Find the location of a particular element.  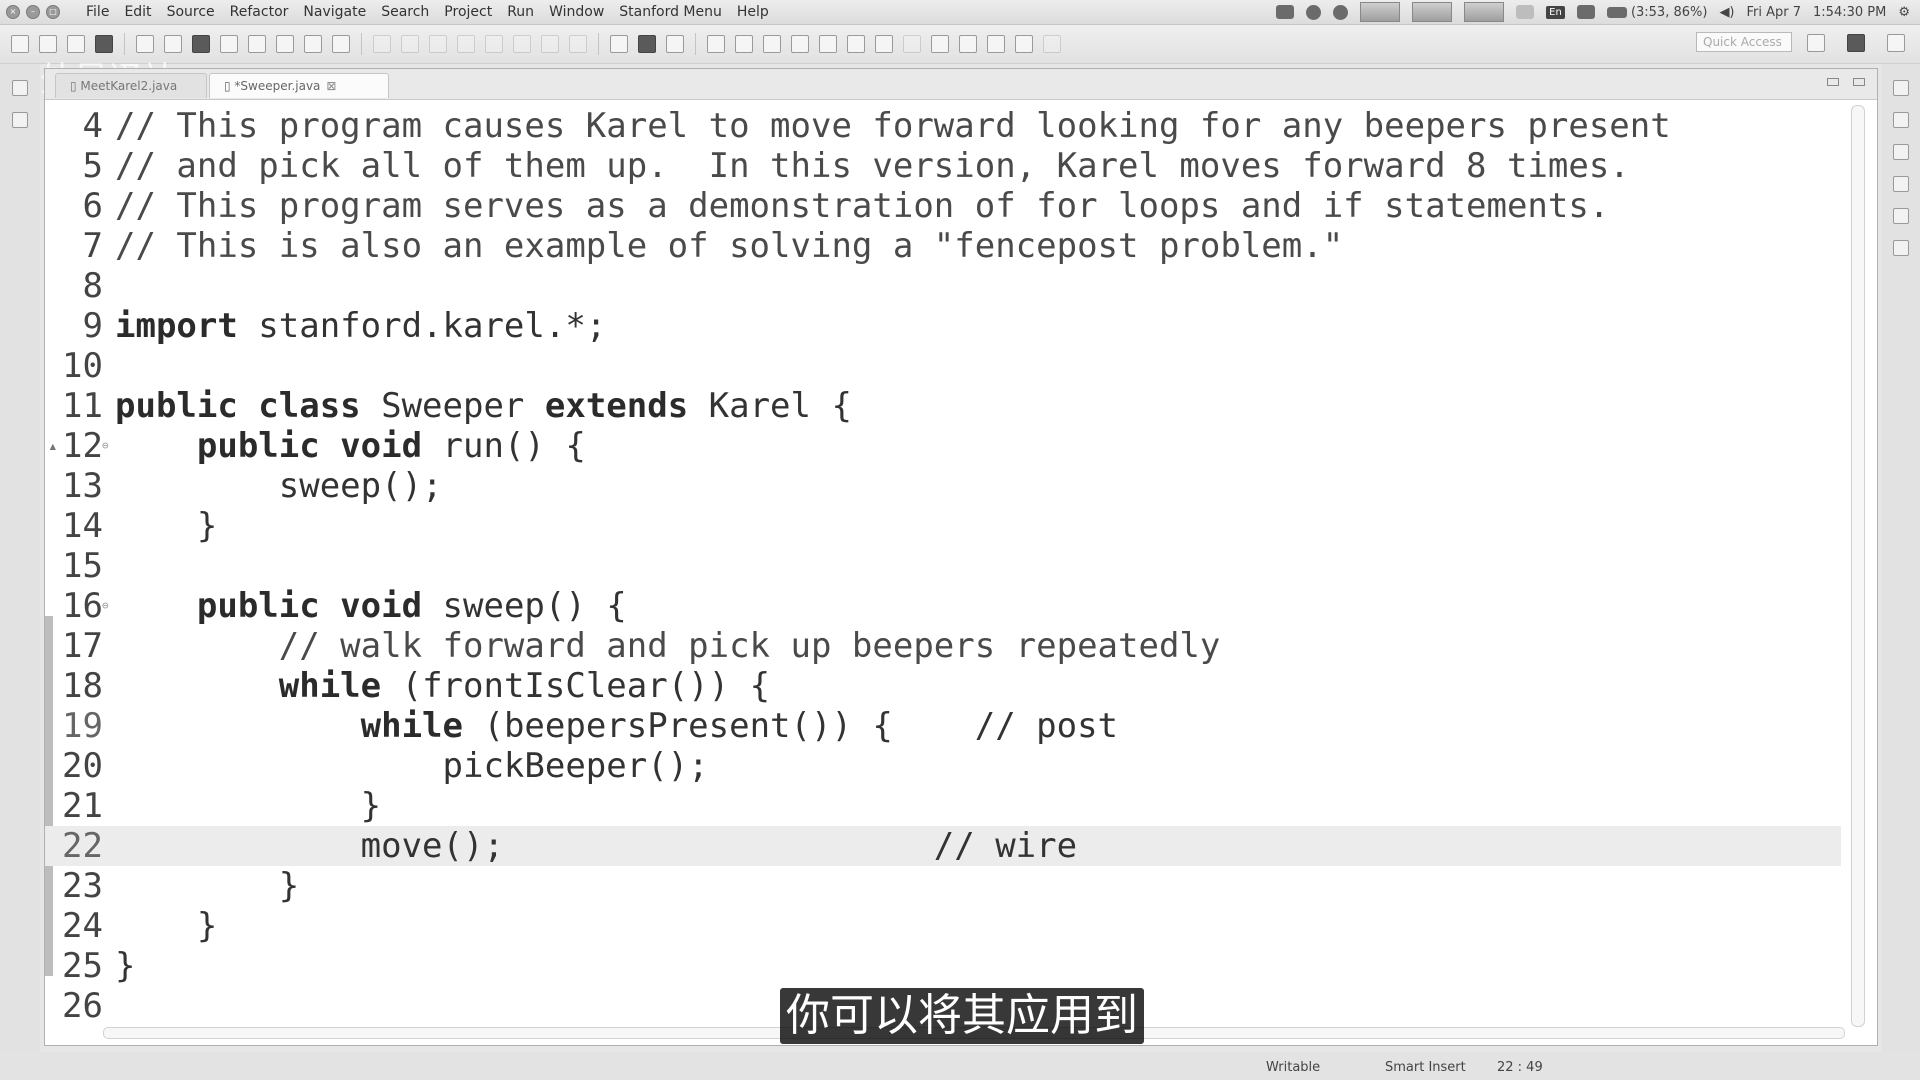

next-annotation-icon is located at coordinates (968, 44).